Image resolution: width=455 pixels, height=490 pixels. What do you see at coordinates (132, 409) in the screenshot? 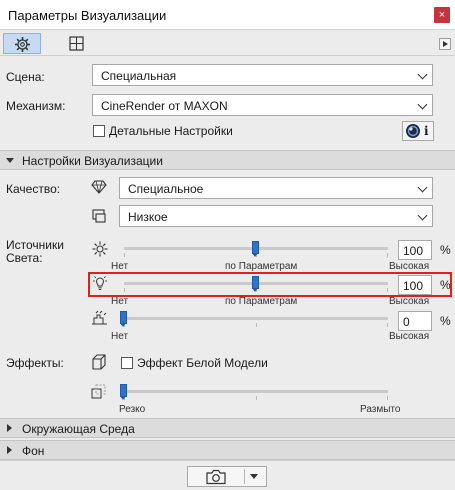
I see `blur-min-label: Резко` at bounding box center [132, 409].